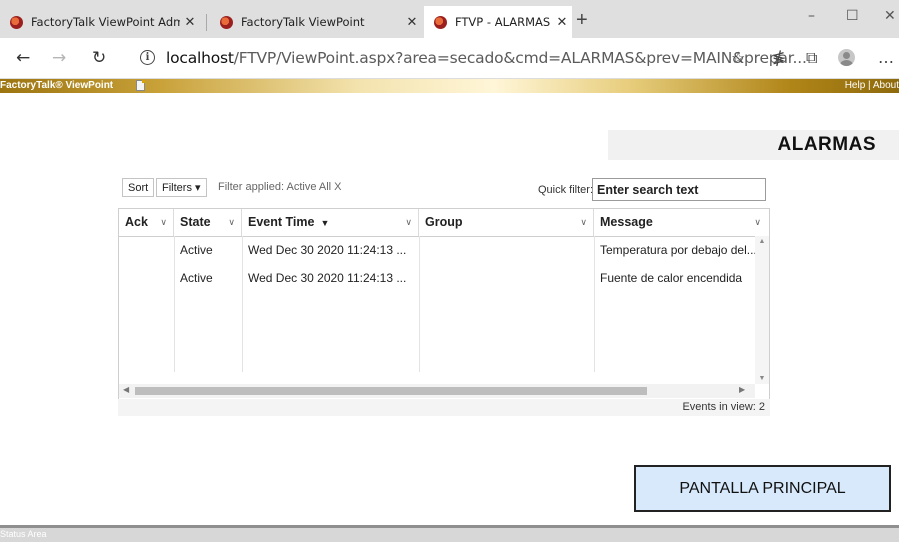  What do you see at coordinates (778, 57) in the screenshot?
I see `favorites-list-icon: ≸` at bounding box center [778, 57].